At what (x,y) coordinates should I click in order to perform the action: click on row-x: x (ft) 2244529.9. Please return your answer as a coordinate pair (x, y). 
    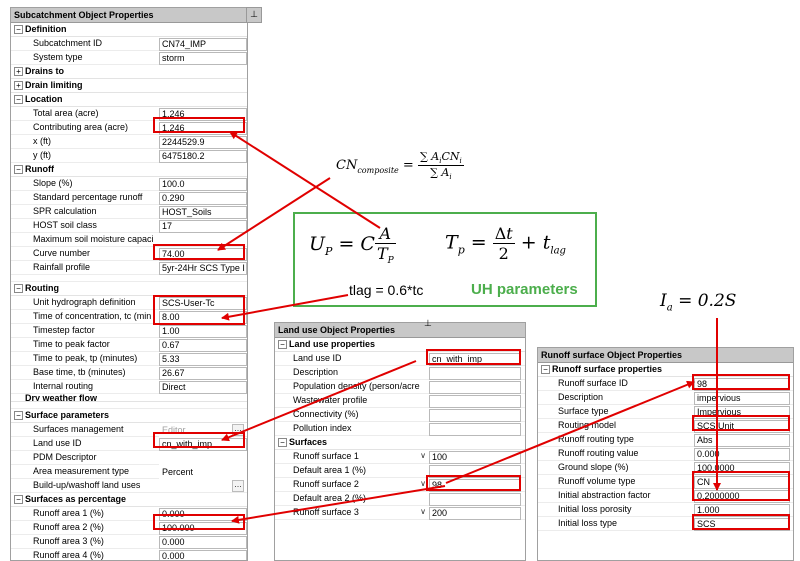
    Looking at the image, I should click on (129, 142).